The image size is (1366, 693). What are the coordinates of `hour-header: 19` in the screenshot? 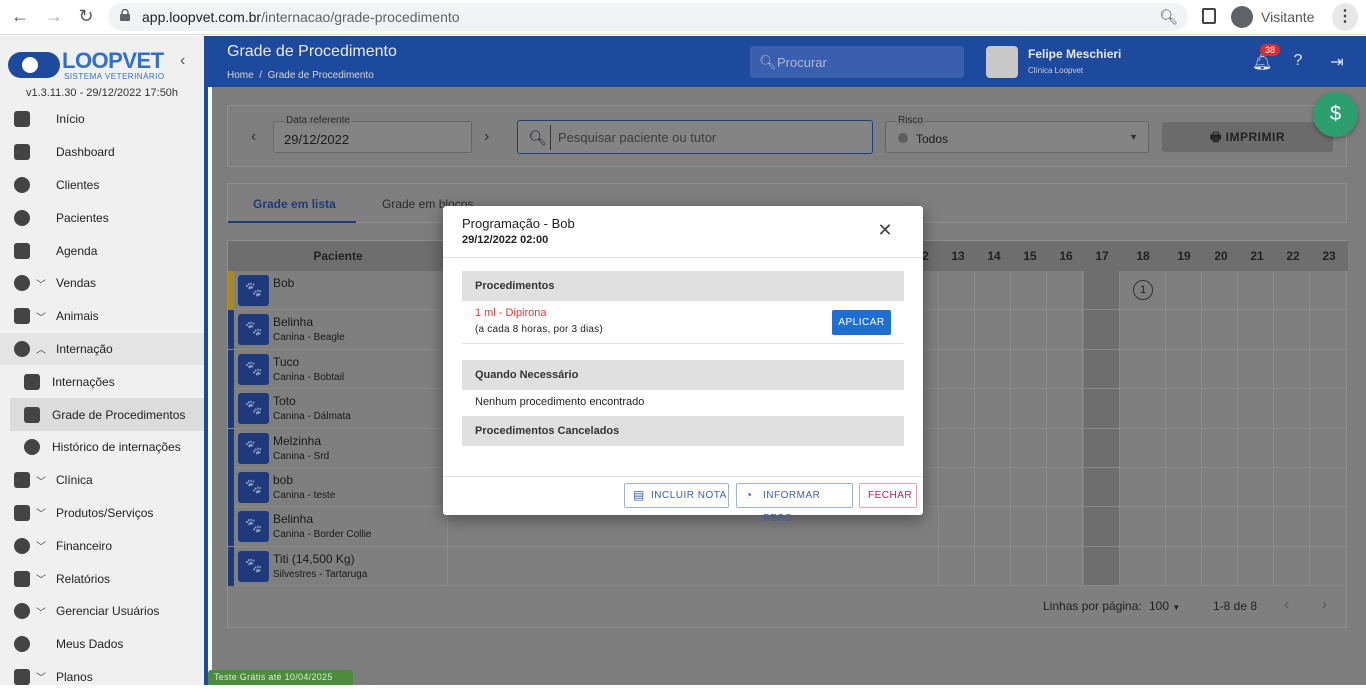 It's located at (1184, 256).